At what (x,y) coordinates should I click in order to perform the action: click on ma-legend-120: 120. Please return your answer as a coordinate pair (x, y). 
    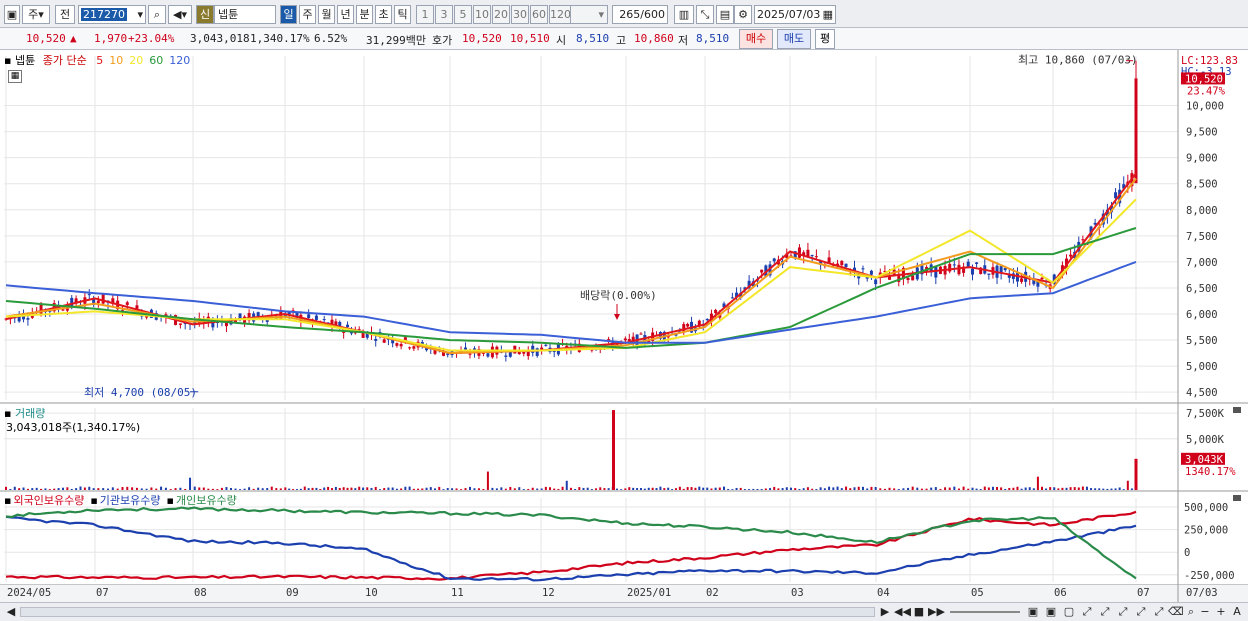
    Looking at the image, I should click on (179, 60).